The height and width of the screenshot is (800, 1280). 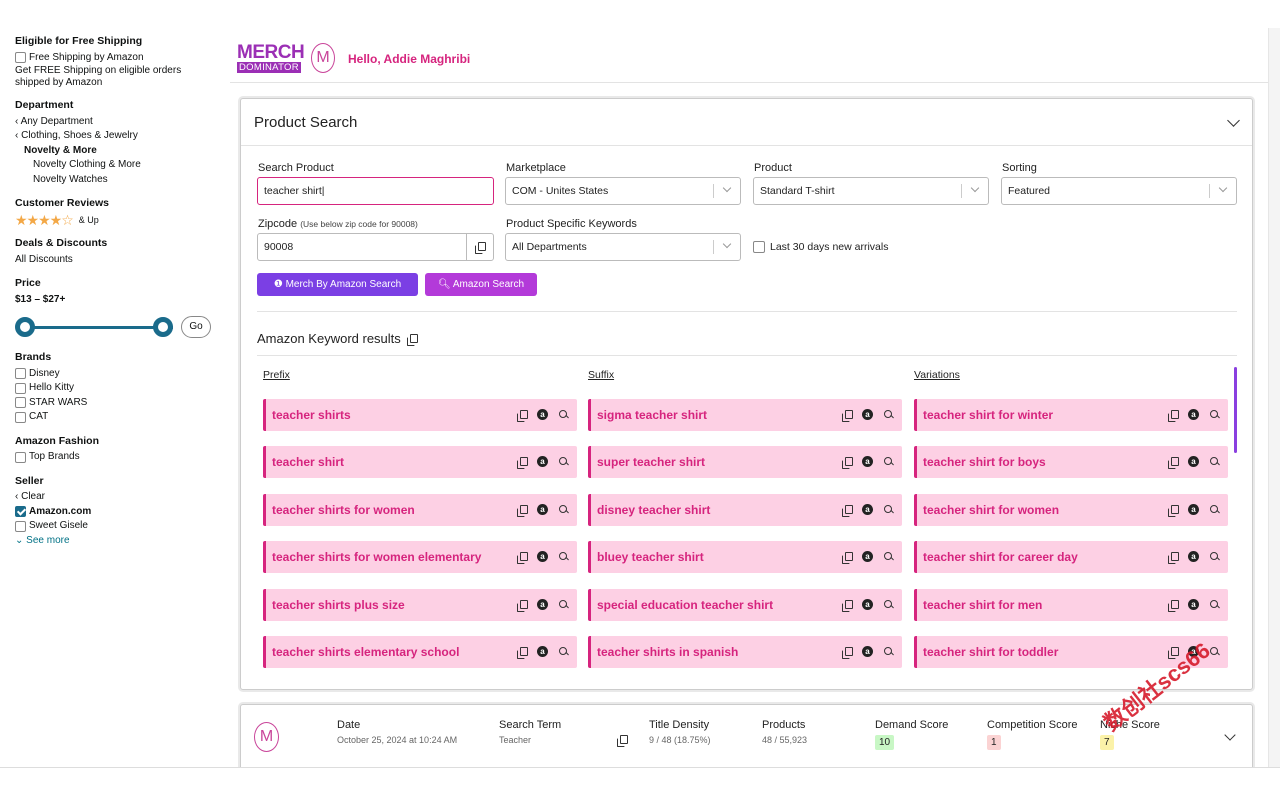 I want to click on dept-novelty-clothing: Novelty Clothing & More, so click(x=115, y=165).